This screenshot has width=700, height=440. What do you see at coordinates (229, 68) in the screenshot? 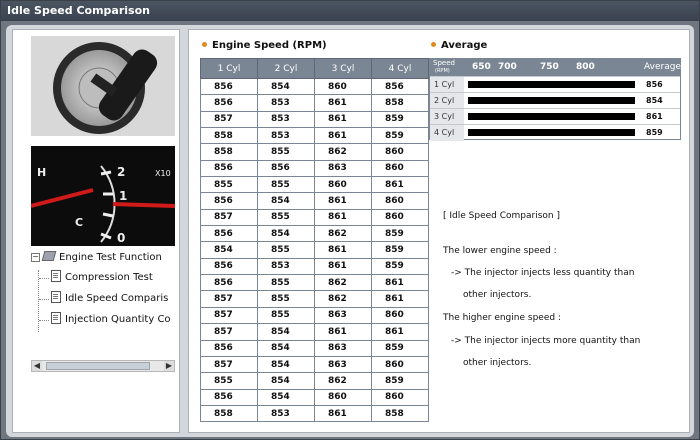
I see `column-header-1-cyl: 1 Cyl` at bounding box center [229, 68].